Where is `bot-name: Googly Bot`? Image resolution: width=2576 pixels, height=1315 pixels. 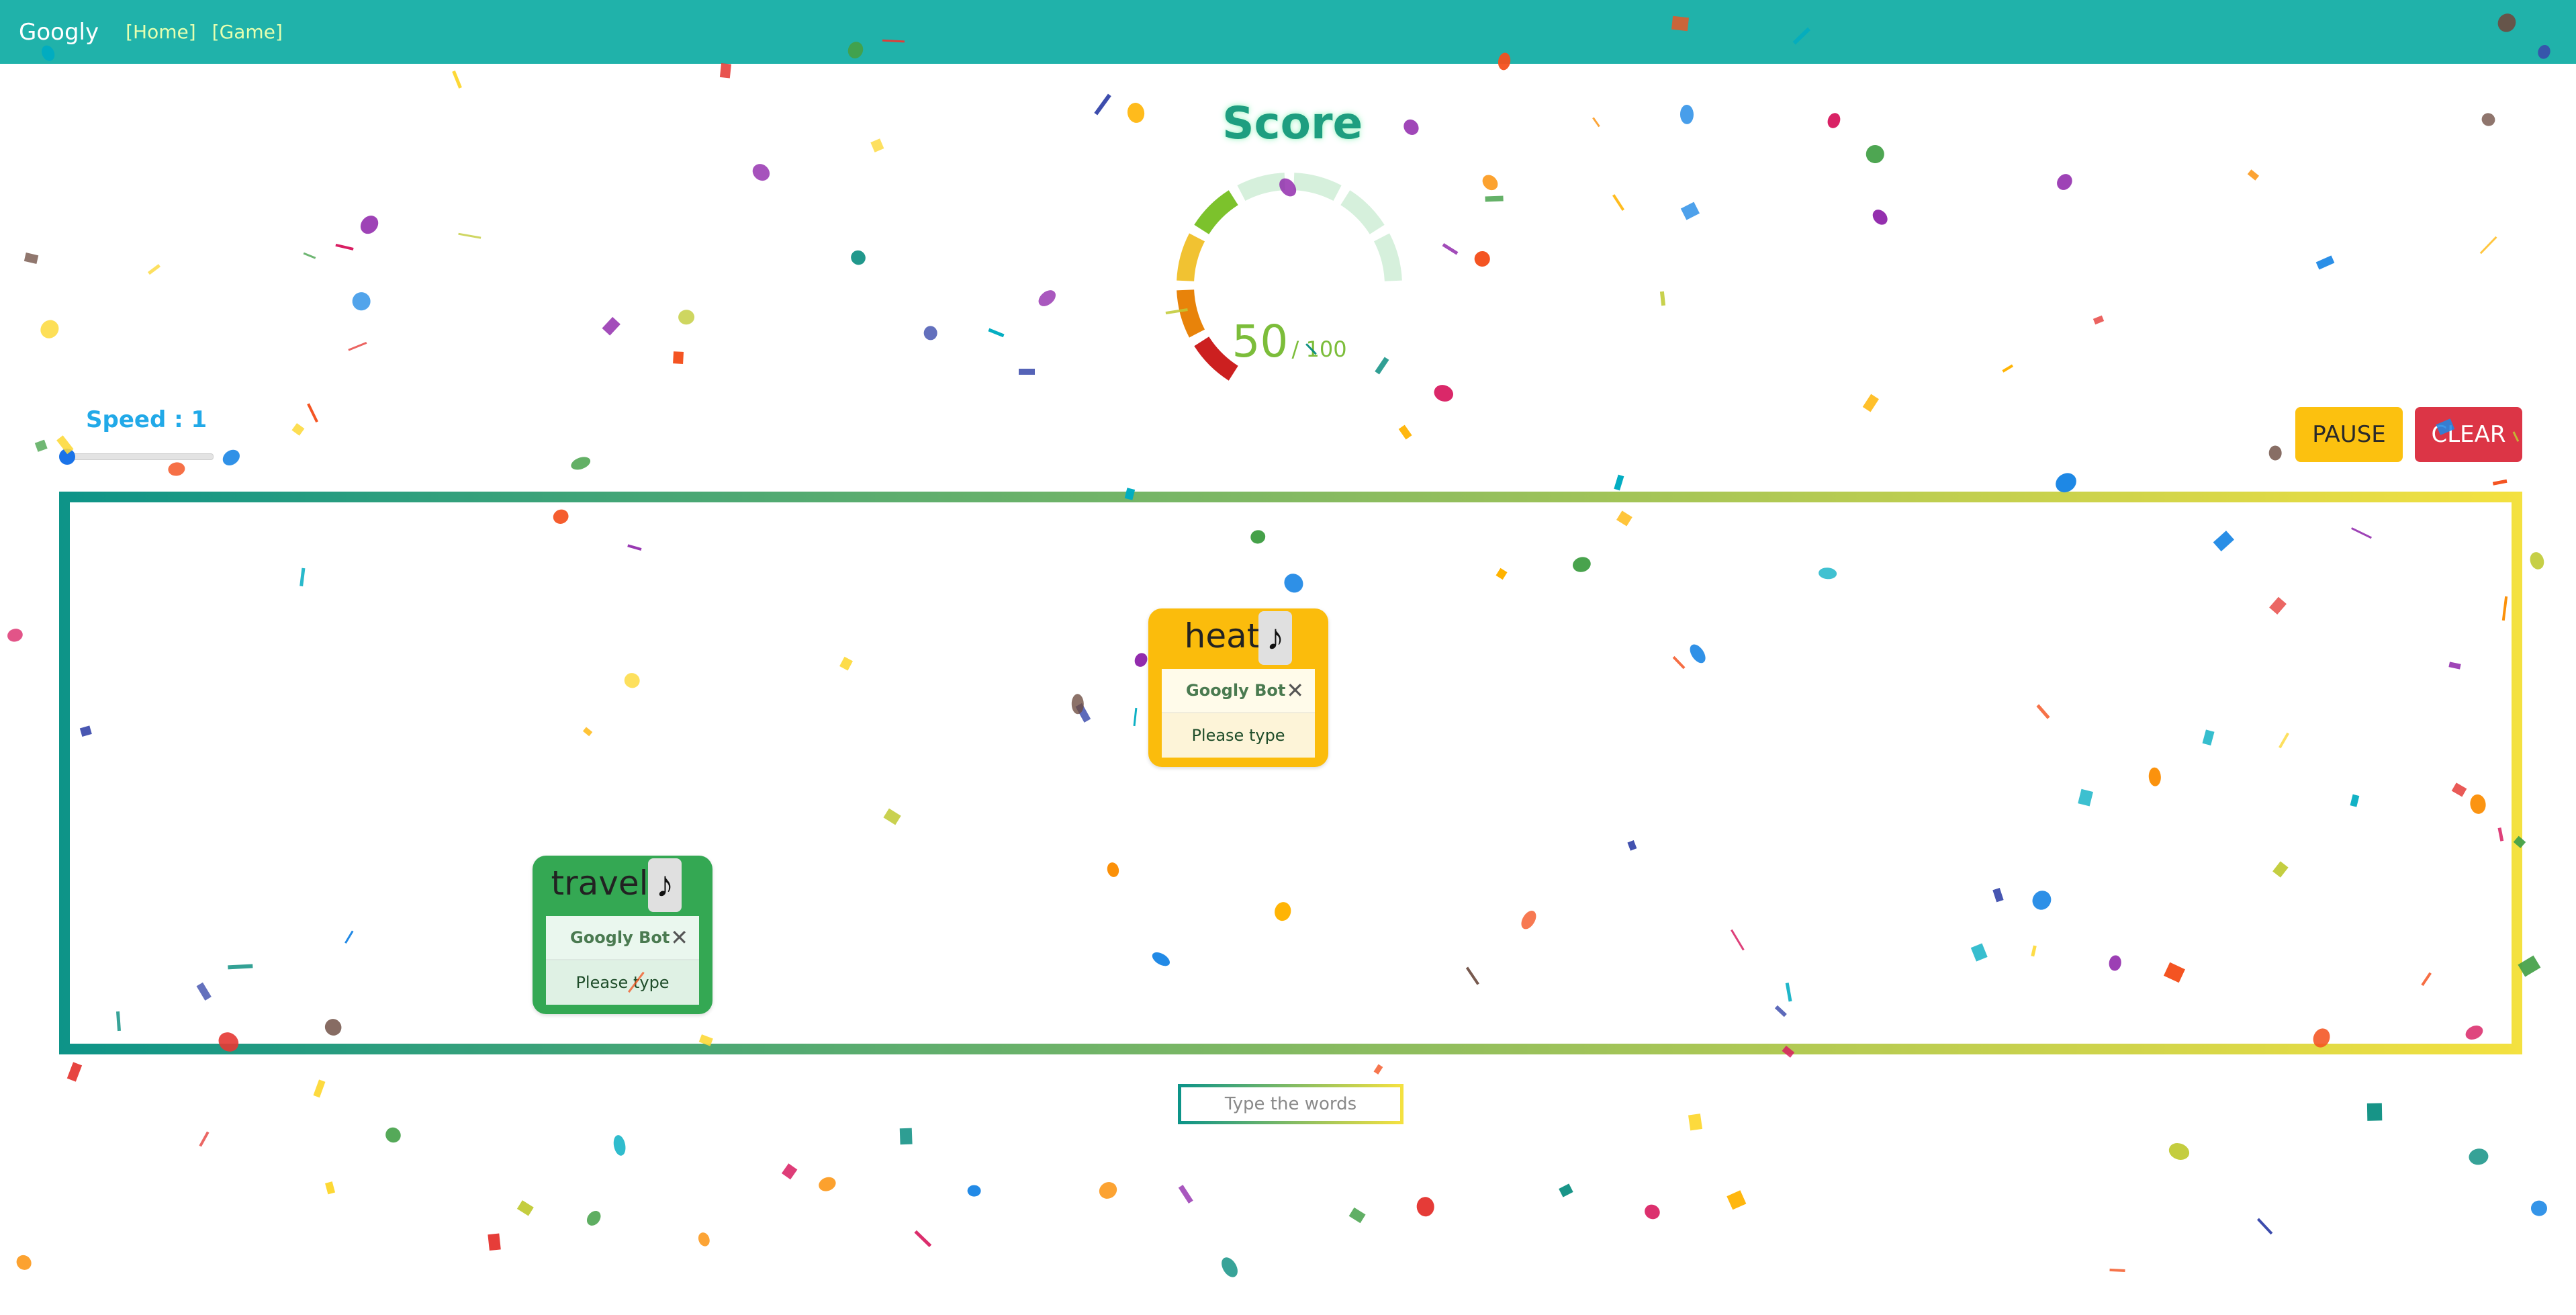
bot-name: Googly Bot is located at coordinates (620, 937).